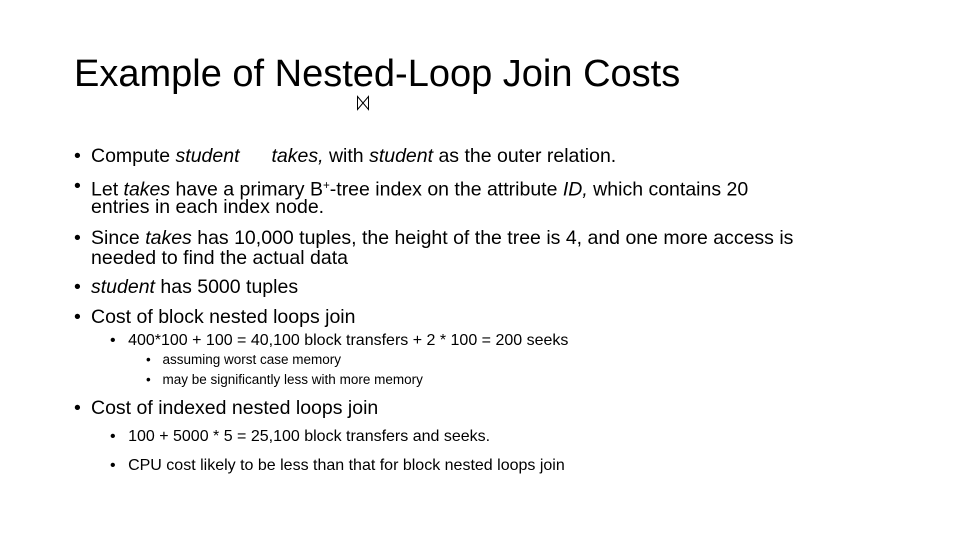  Describe the element at coordinates (195, 287) in the screenshot. I see `bullet-text: student has 5000 tuples` at that location.